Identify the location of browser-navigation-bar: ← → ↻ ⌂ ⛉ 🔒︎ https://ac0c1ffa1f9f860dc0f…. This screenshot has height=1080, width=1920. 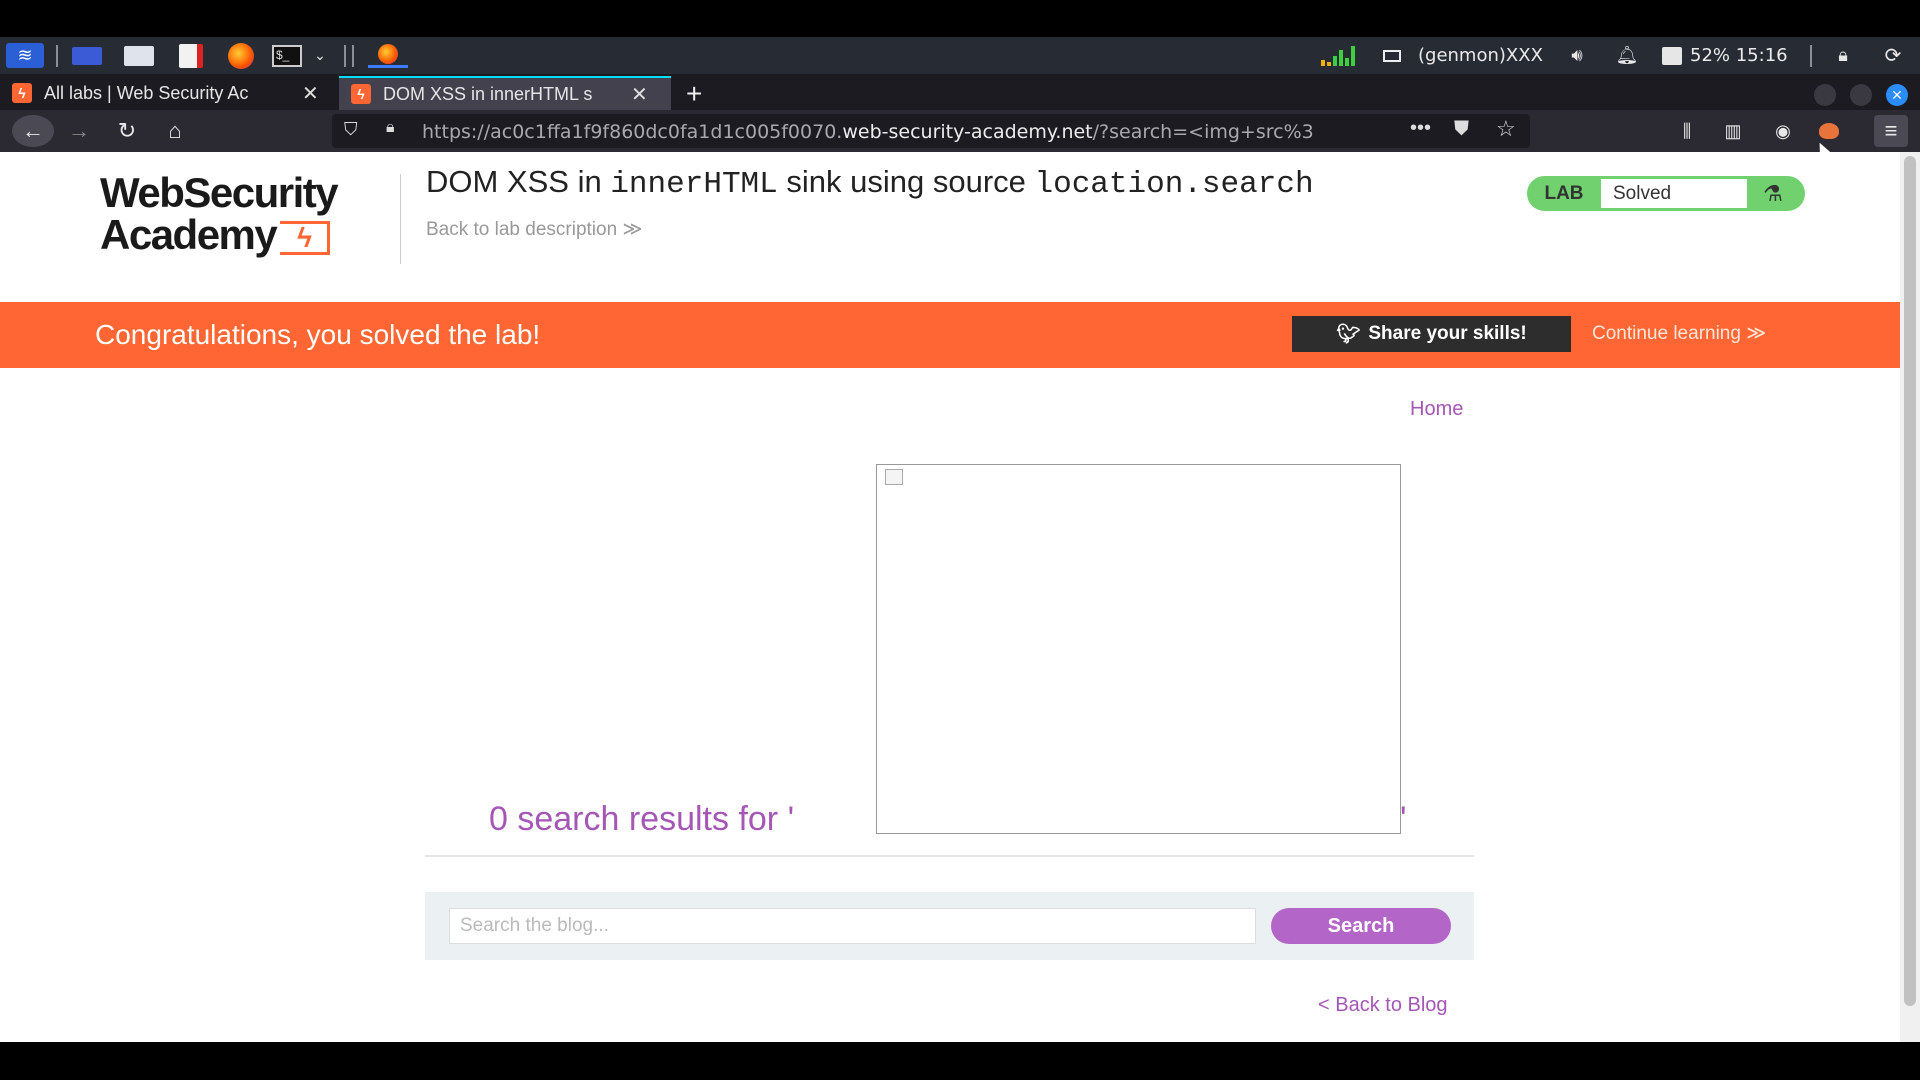
(960, 131).